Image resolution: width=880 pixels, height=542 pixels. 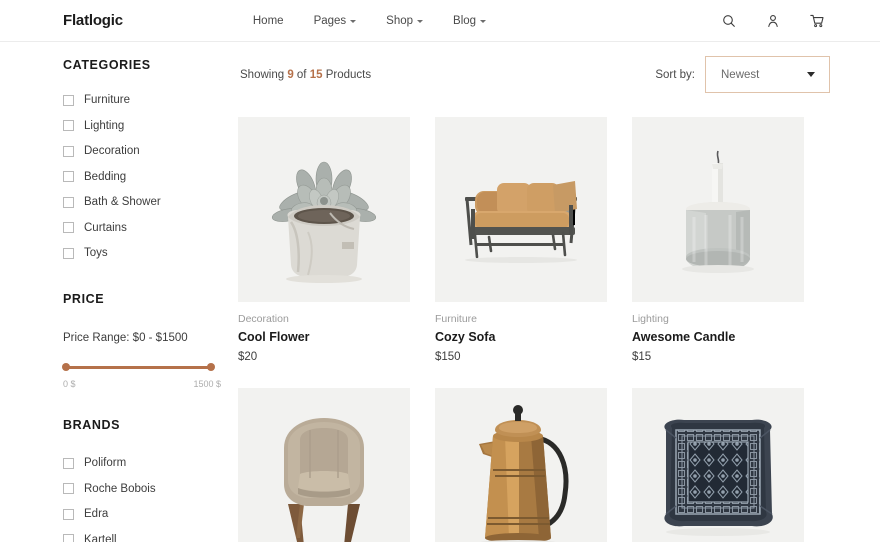 What do you see at coordinates (211, 367) in the screenshot?
I see `slider-handle-max` at bounding box center [211, 367].